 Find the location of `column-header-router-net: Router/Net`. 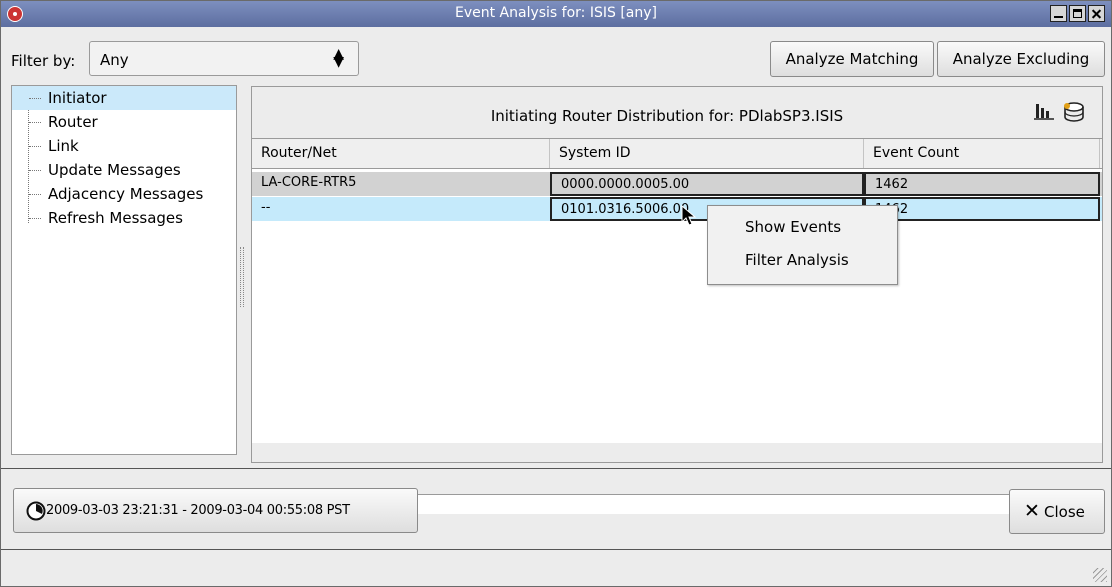

column-header-router-net: Router/Net is located at coordinates (401, 153).